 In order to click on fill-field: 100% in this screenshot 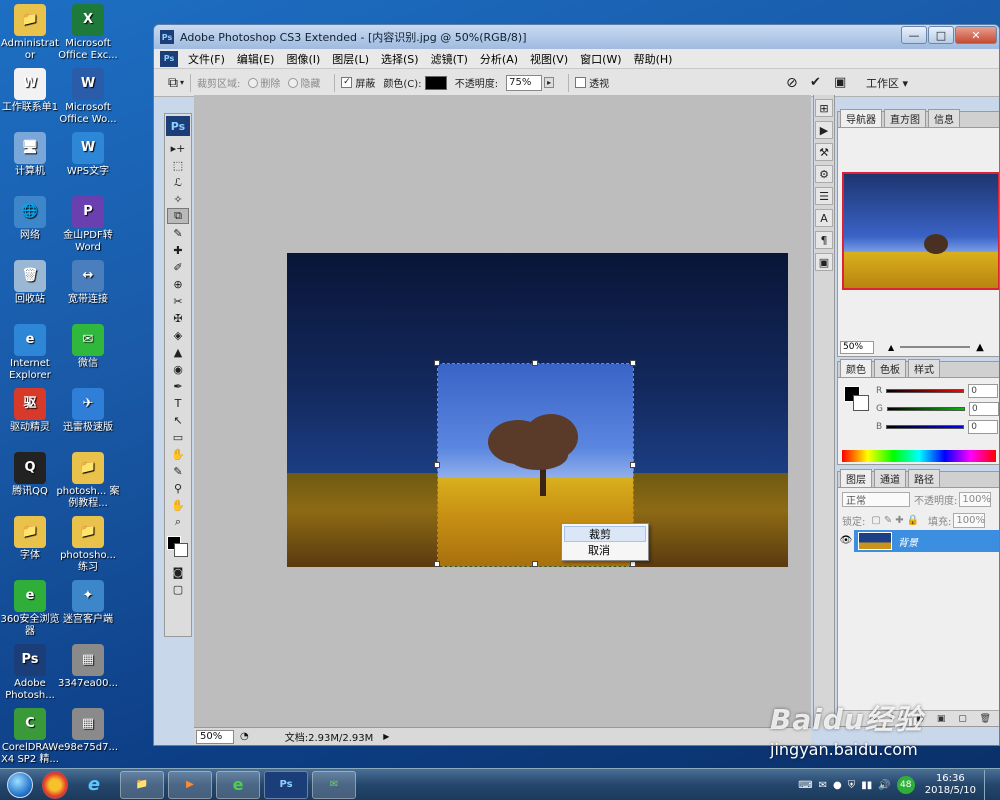, I will do `click(969, 520)`.